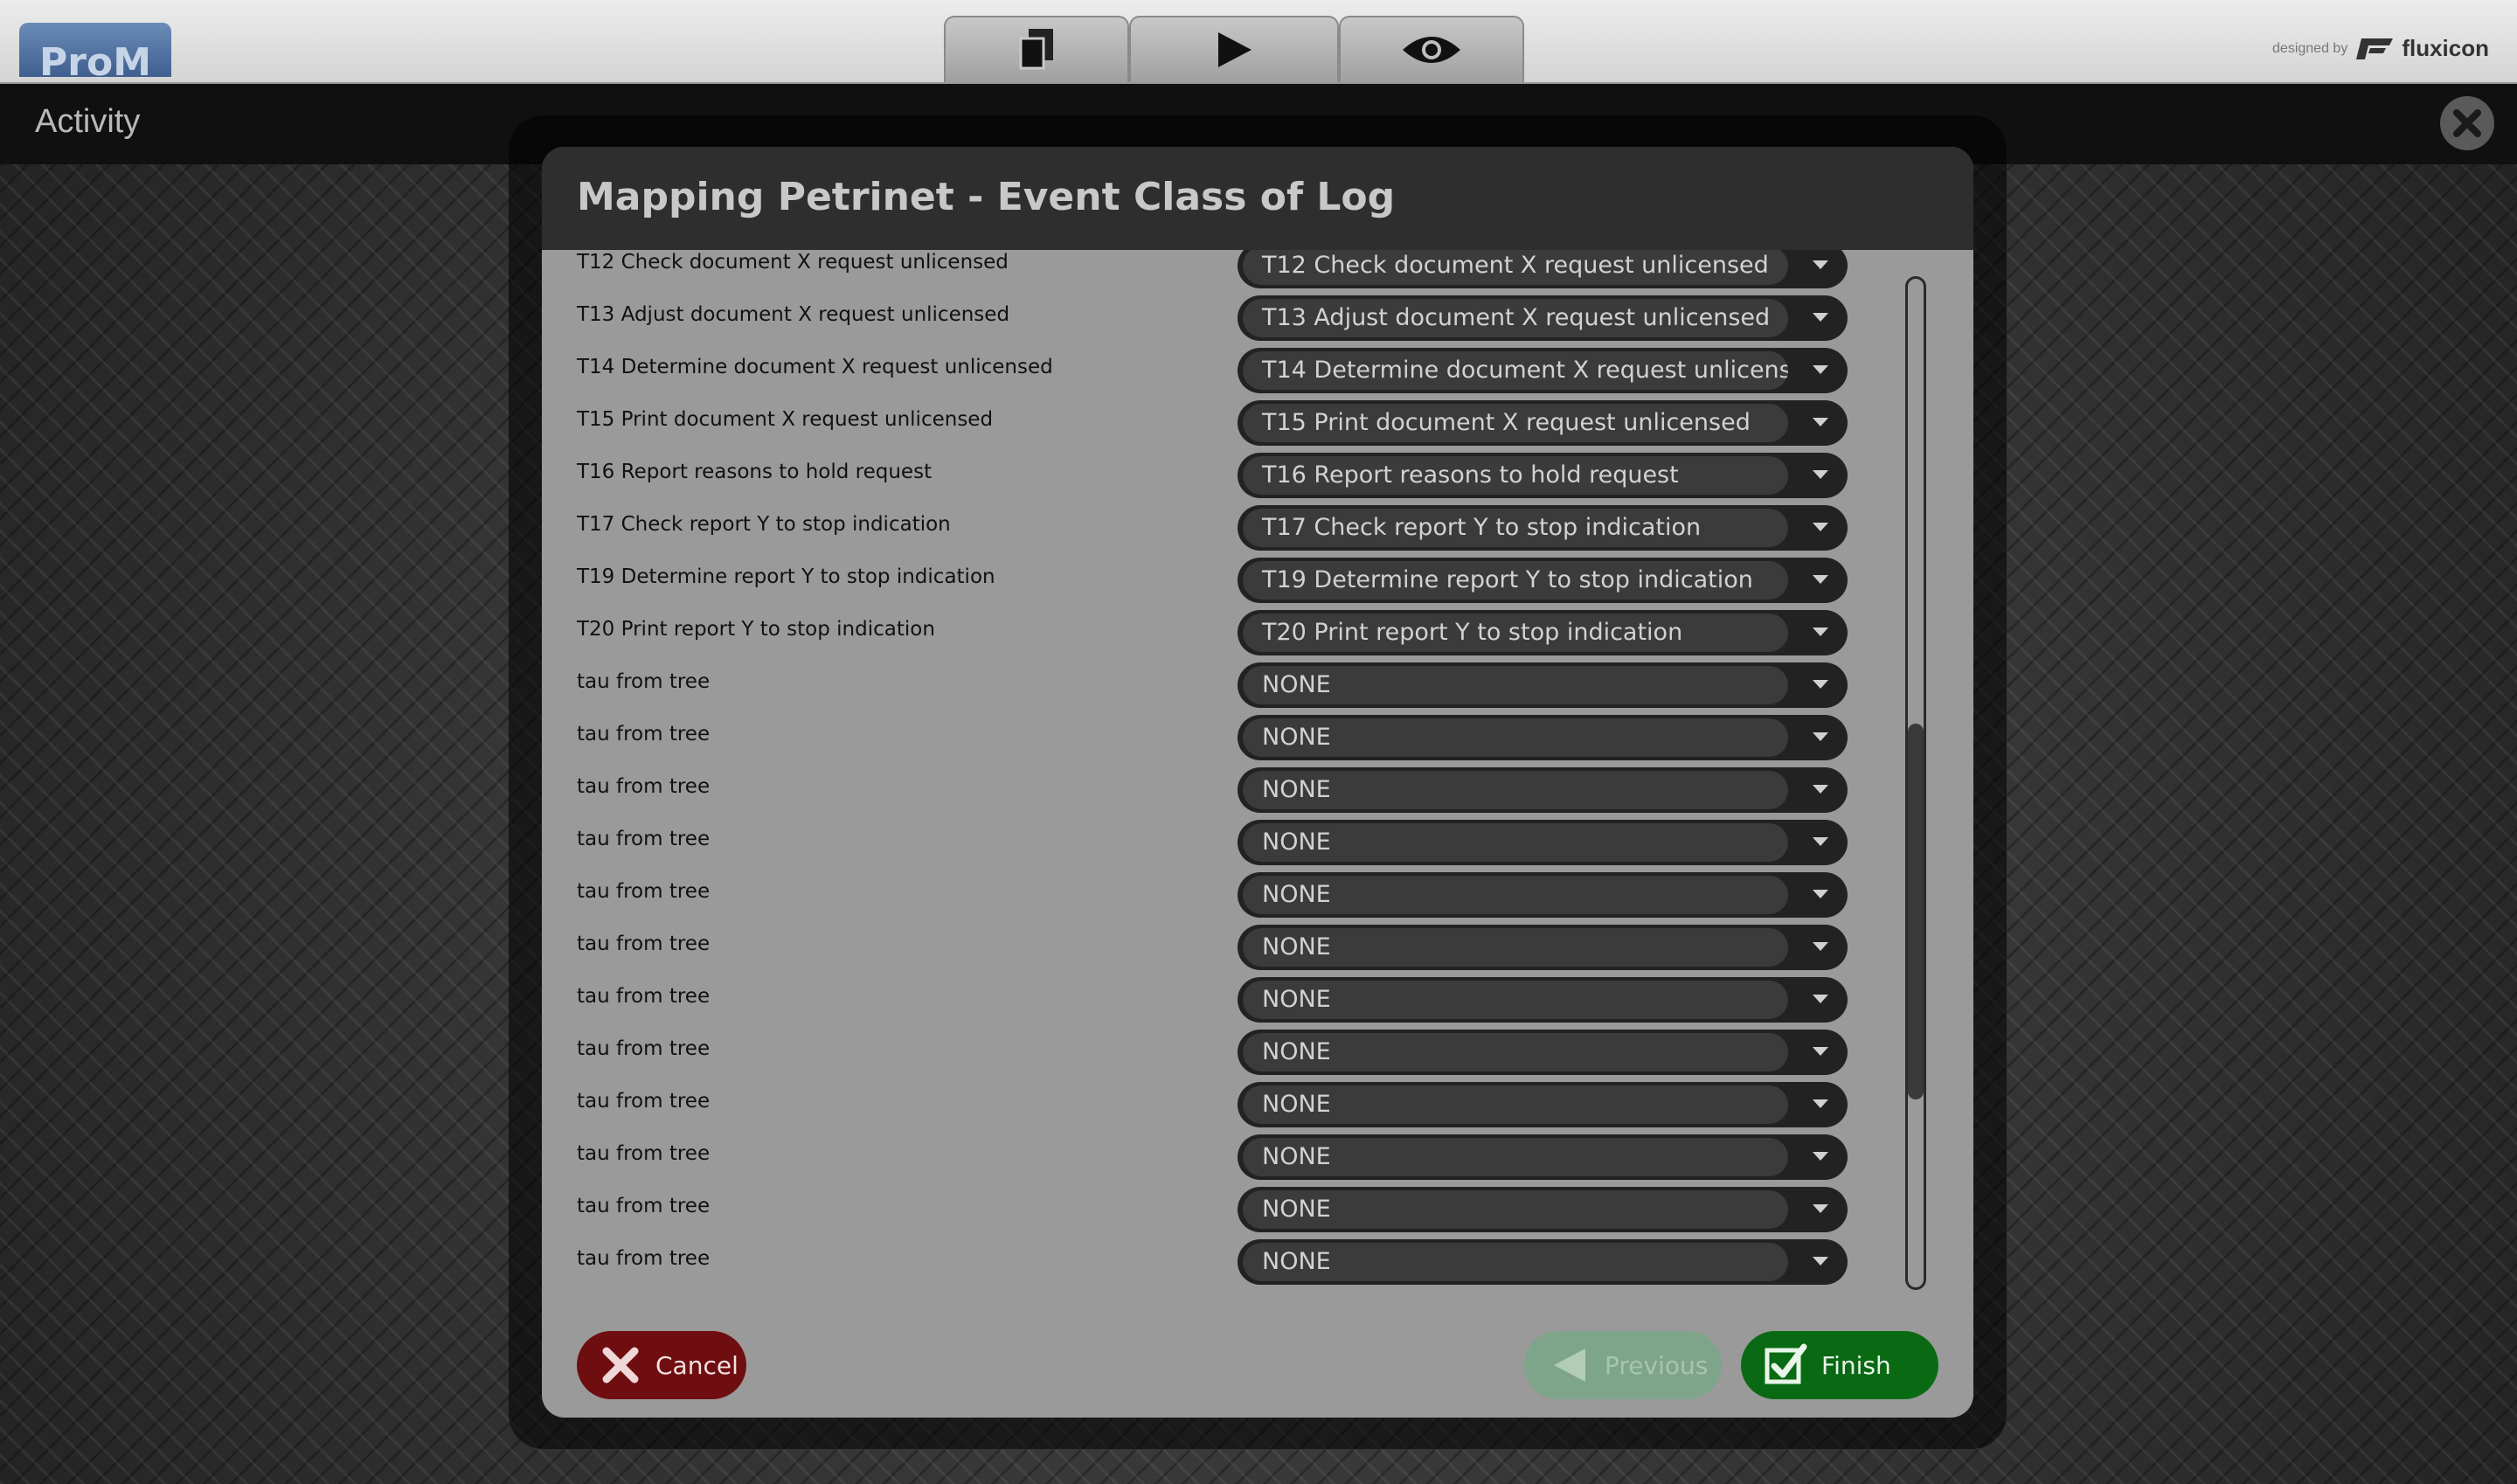 This screenshot has height=1484, width=2517. I want to click on event-class-select-value: T17 Check report Y to stop indication, so click(1515, 528).